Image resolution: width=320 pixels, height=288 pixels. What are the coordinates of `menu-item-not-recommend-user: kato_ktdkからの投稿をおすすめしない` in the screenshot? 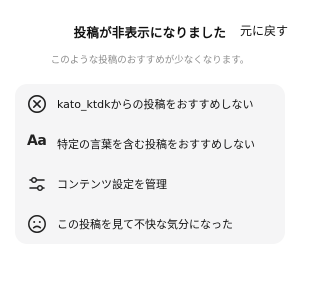 It's located at (150, 104).